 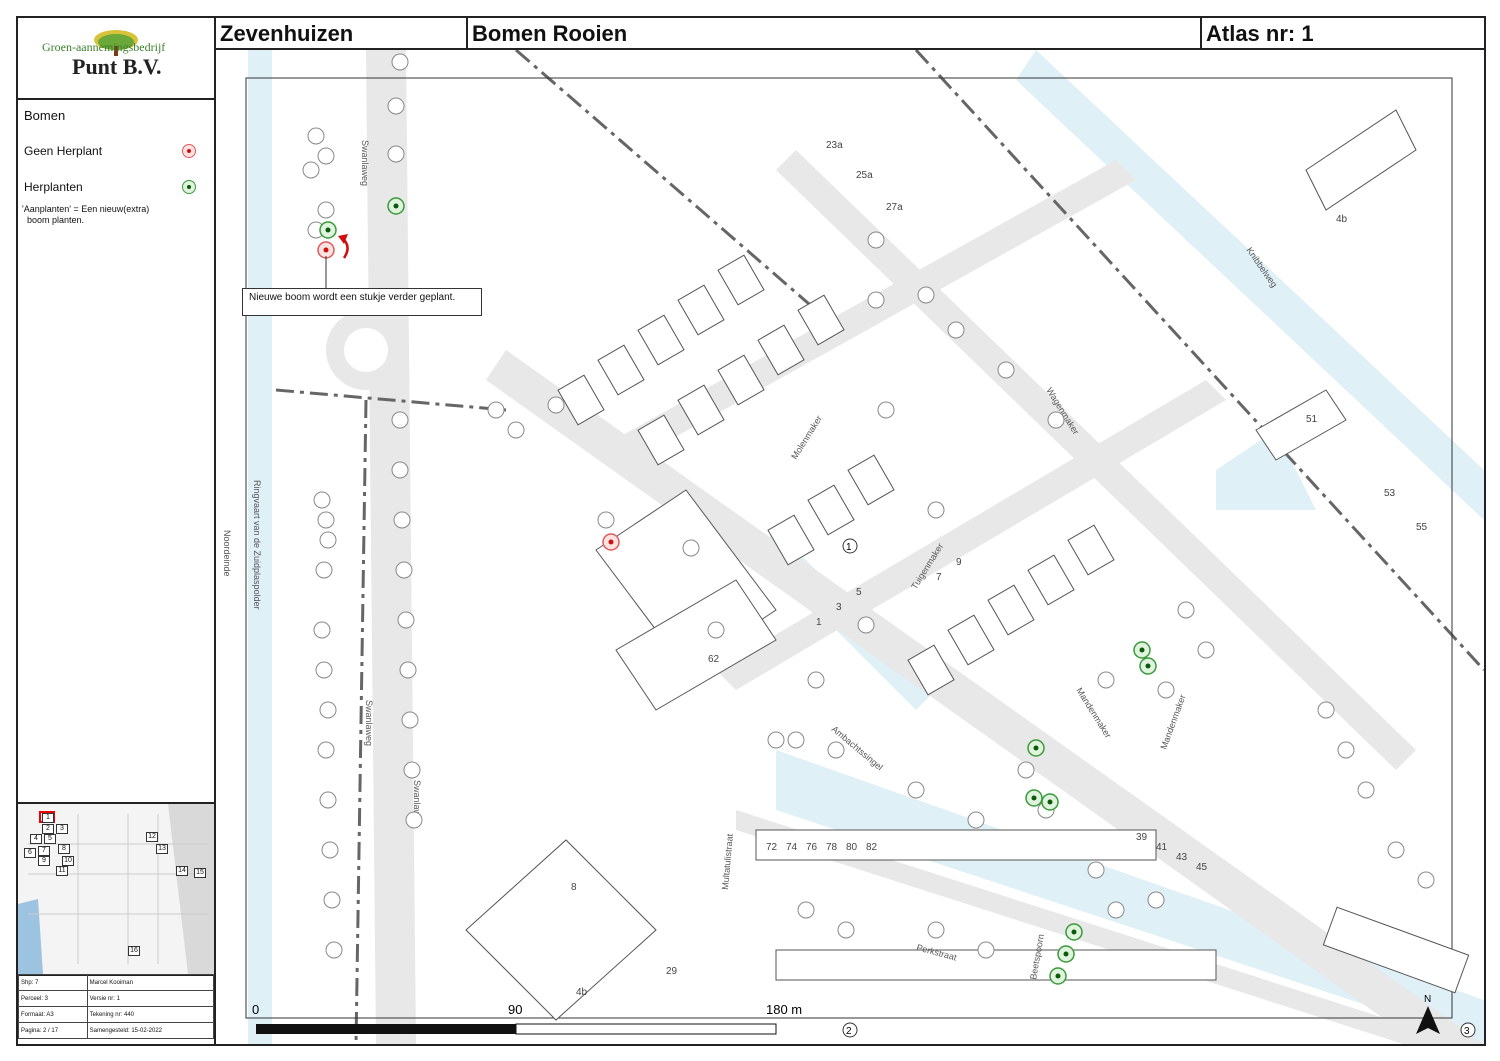 What do you see at coordinates (806, 437) in the screenshot?
I see `street-label: Molenmaker` at bounding box center [806, 437].